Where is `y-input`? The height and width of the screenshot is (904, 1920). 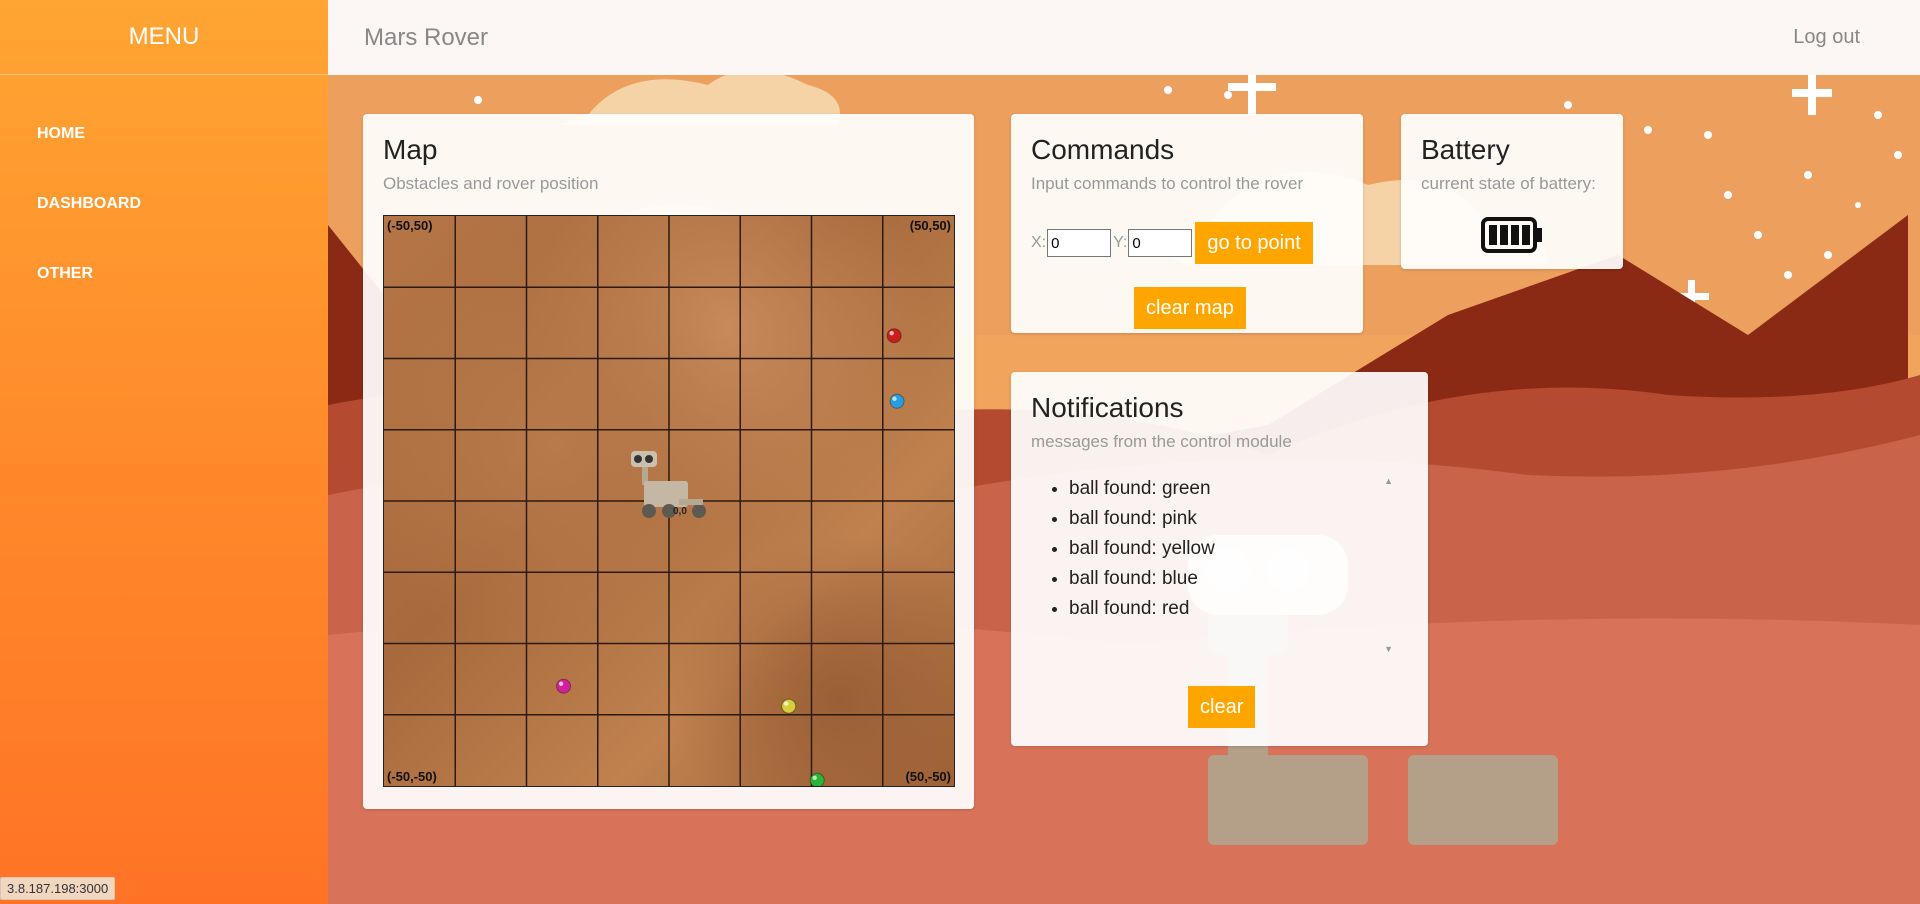 y-input is located at coordinates (1160, 243).